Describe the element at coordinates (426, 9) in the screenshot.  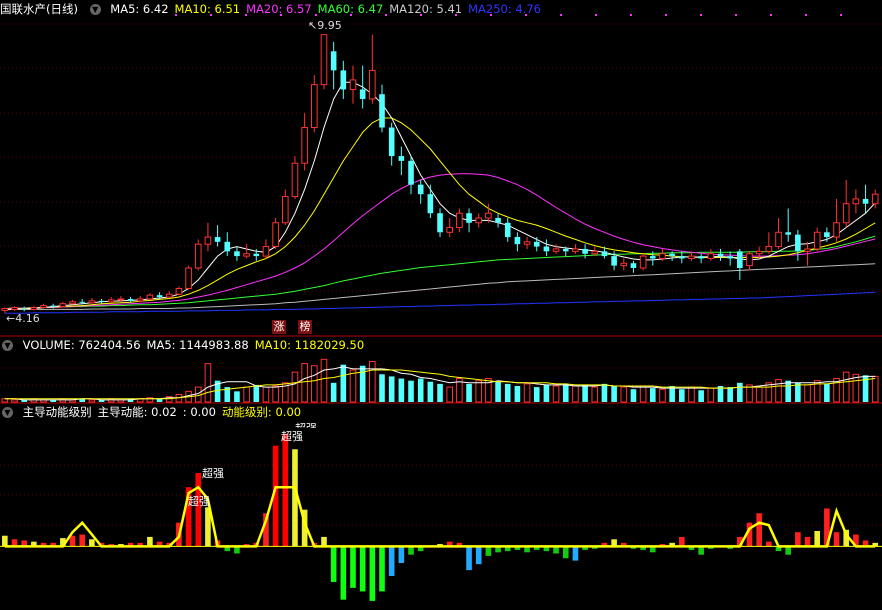
I see `indicator-value: MA120: 5.41` at that location.